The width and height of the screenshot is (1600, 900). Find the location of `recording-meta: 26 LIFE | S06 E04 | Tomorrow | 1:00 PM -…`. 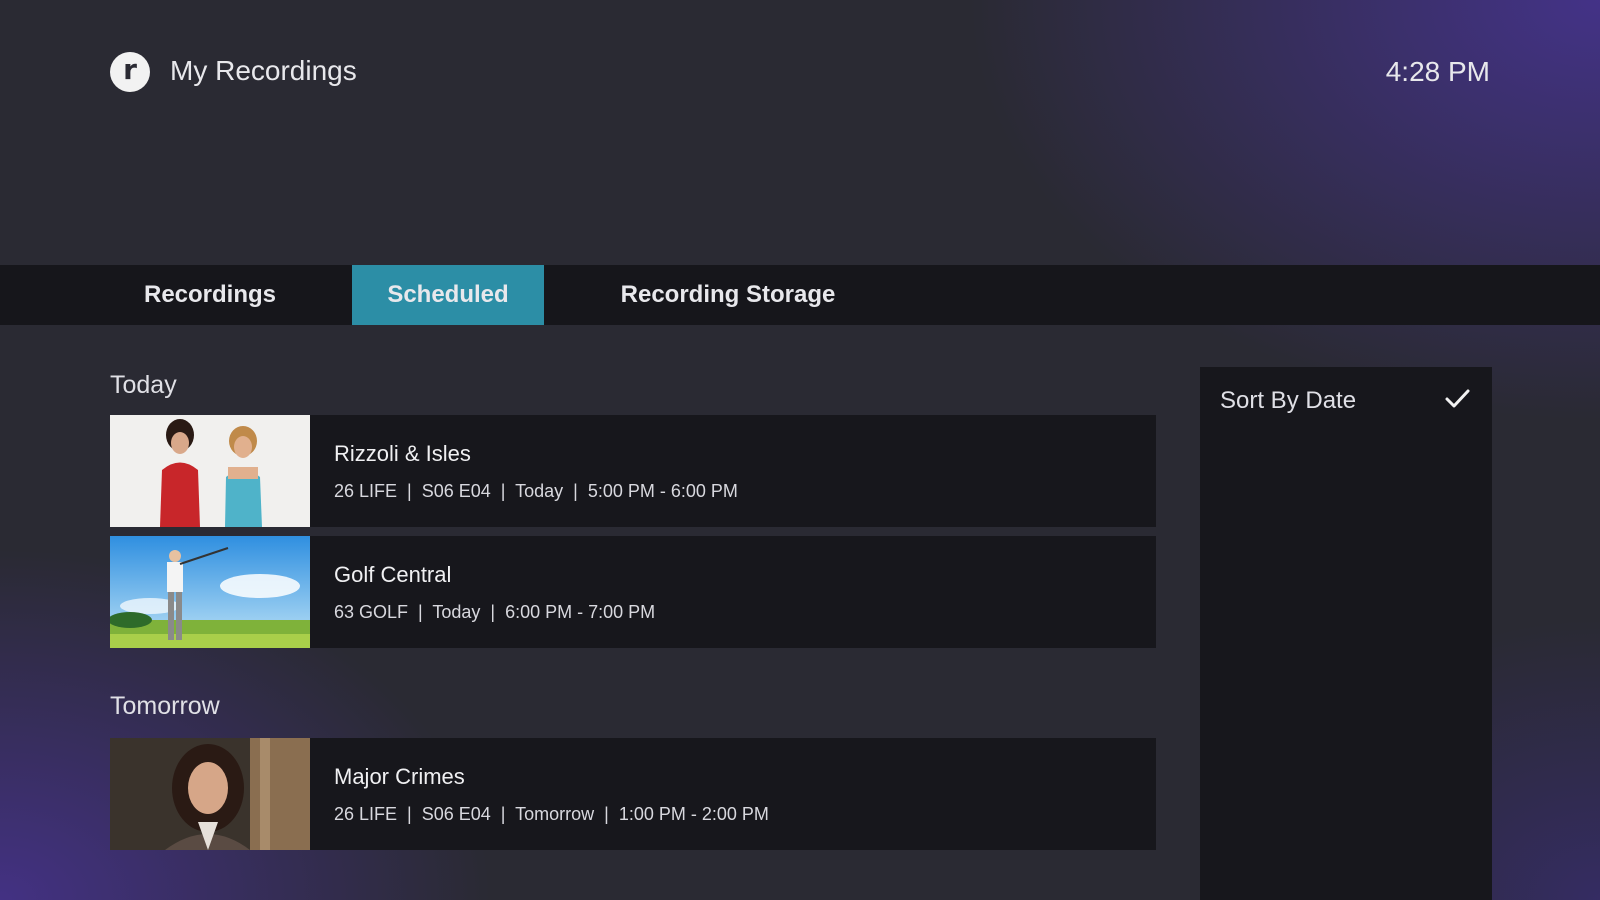

recording-meta: 26 LIFE | S06 E04 | Tomorrow | 1:00 PM -… is located at coordinates (551, 814).